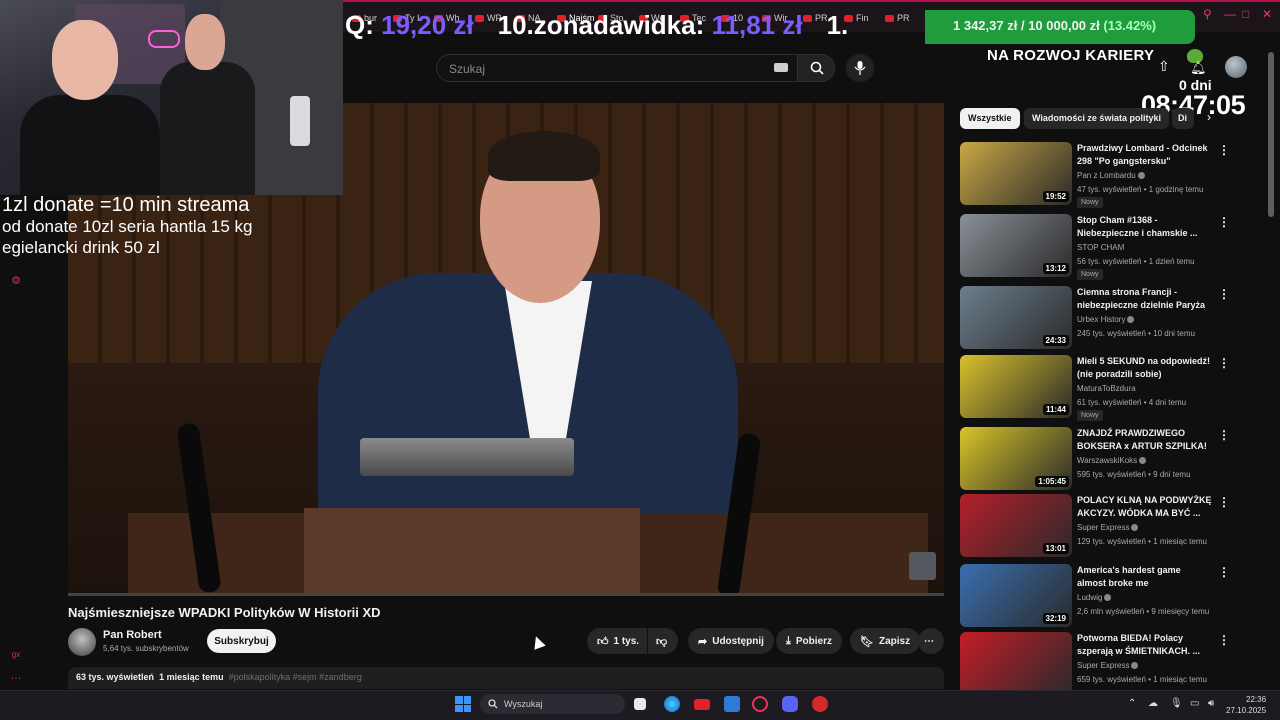  I want to click on recommended-video-channel: Pan z Lombardu, so click(1111, 175).